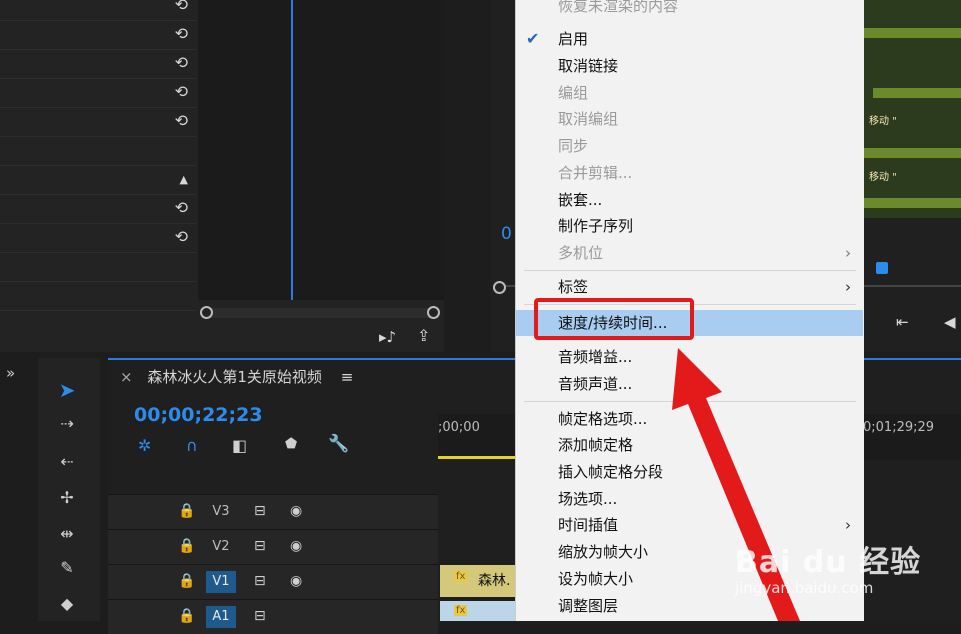 Image resolution: width=961 pixels, height=634 pixels. I want to click on playhead-line, so click(292, 150).